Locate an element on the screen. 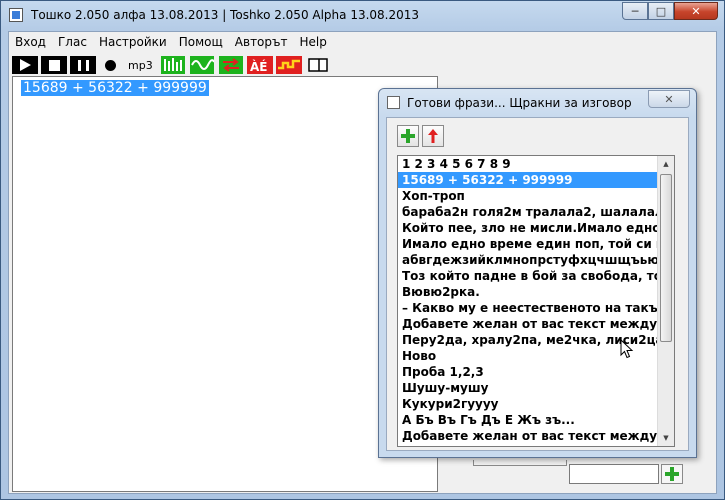  play-icon is located at coordinates (25, 65).